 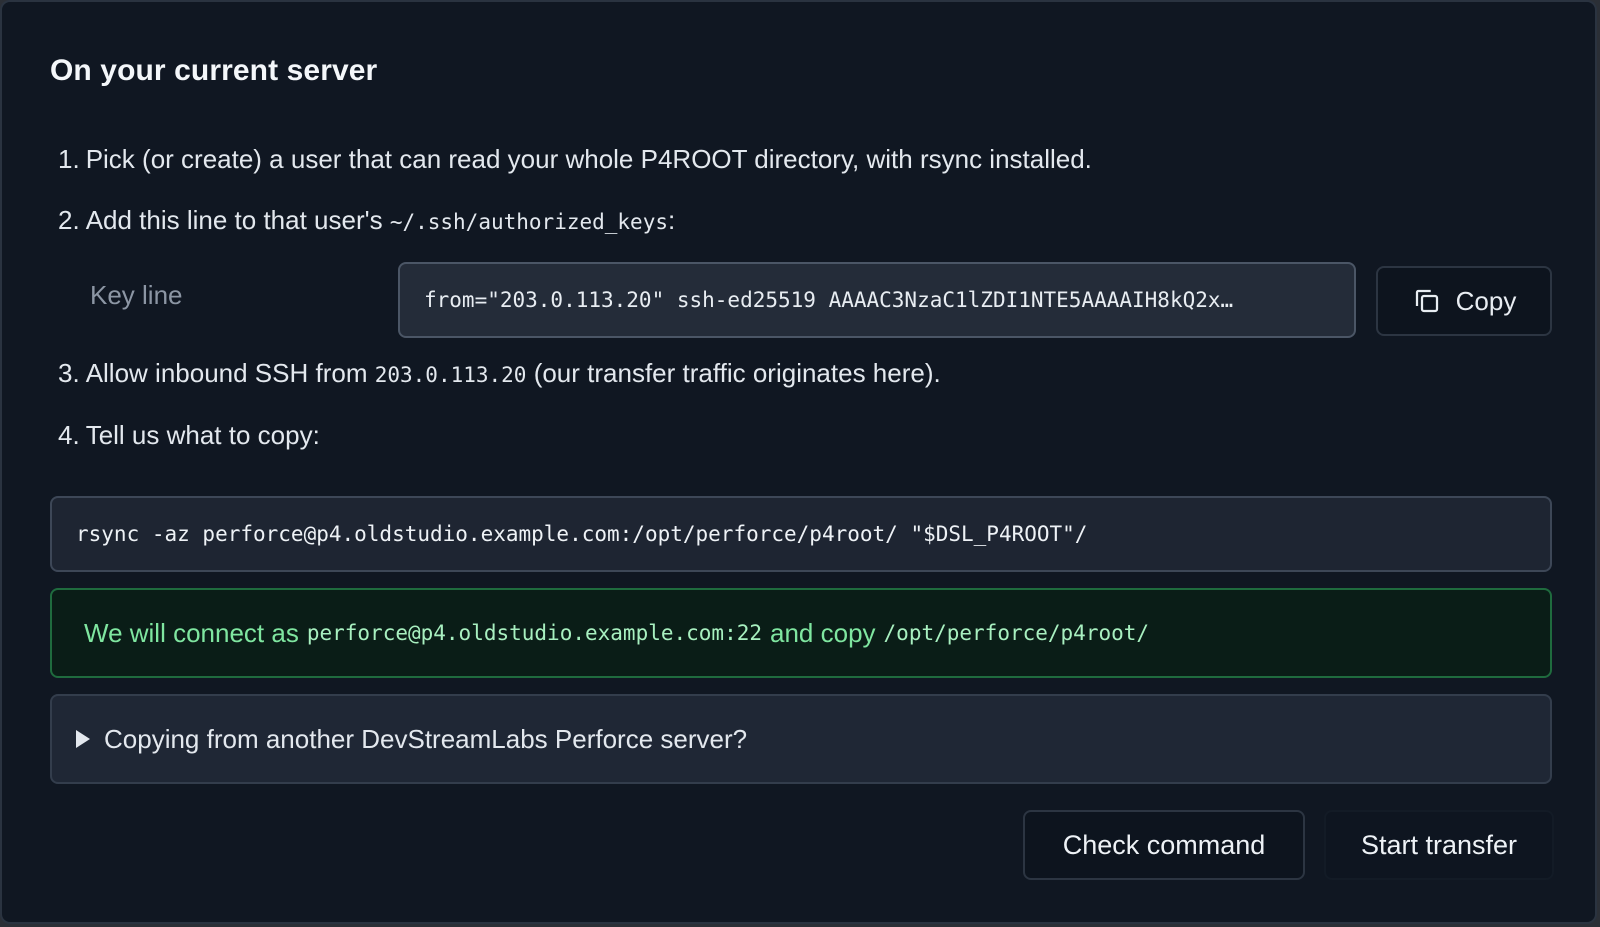 I want to click on status-path: /opt/perforce/p4root/, so click(x=1016, y=633).